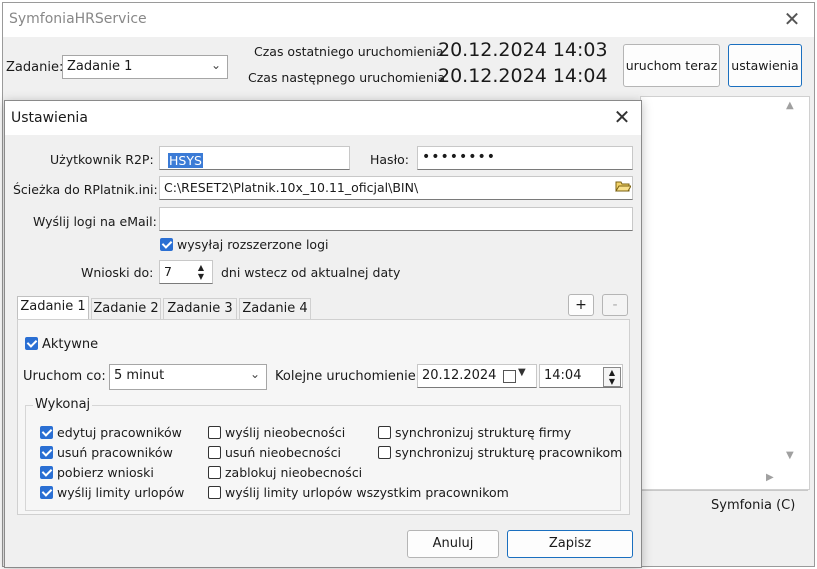 The image size is (817, 569). What do you see at coordinates (285, 432) in the screenshot?
I see `send-absences-label: wyślij nieobecności` at bounding box center [285, 432].